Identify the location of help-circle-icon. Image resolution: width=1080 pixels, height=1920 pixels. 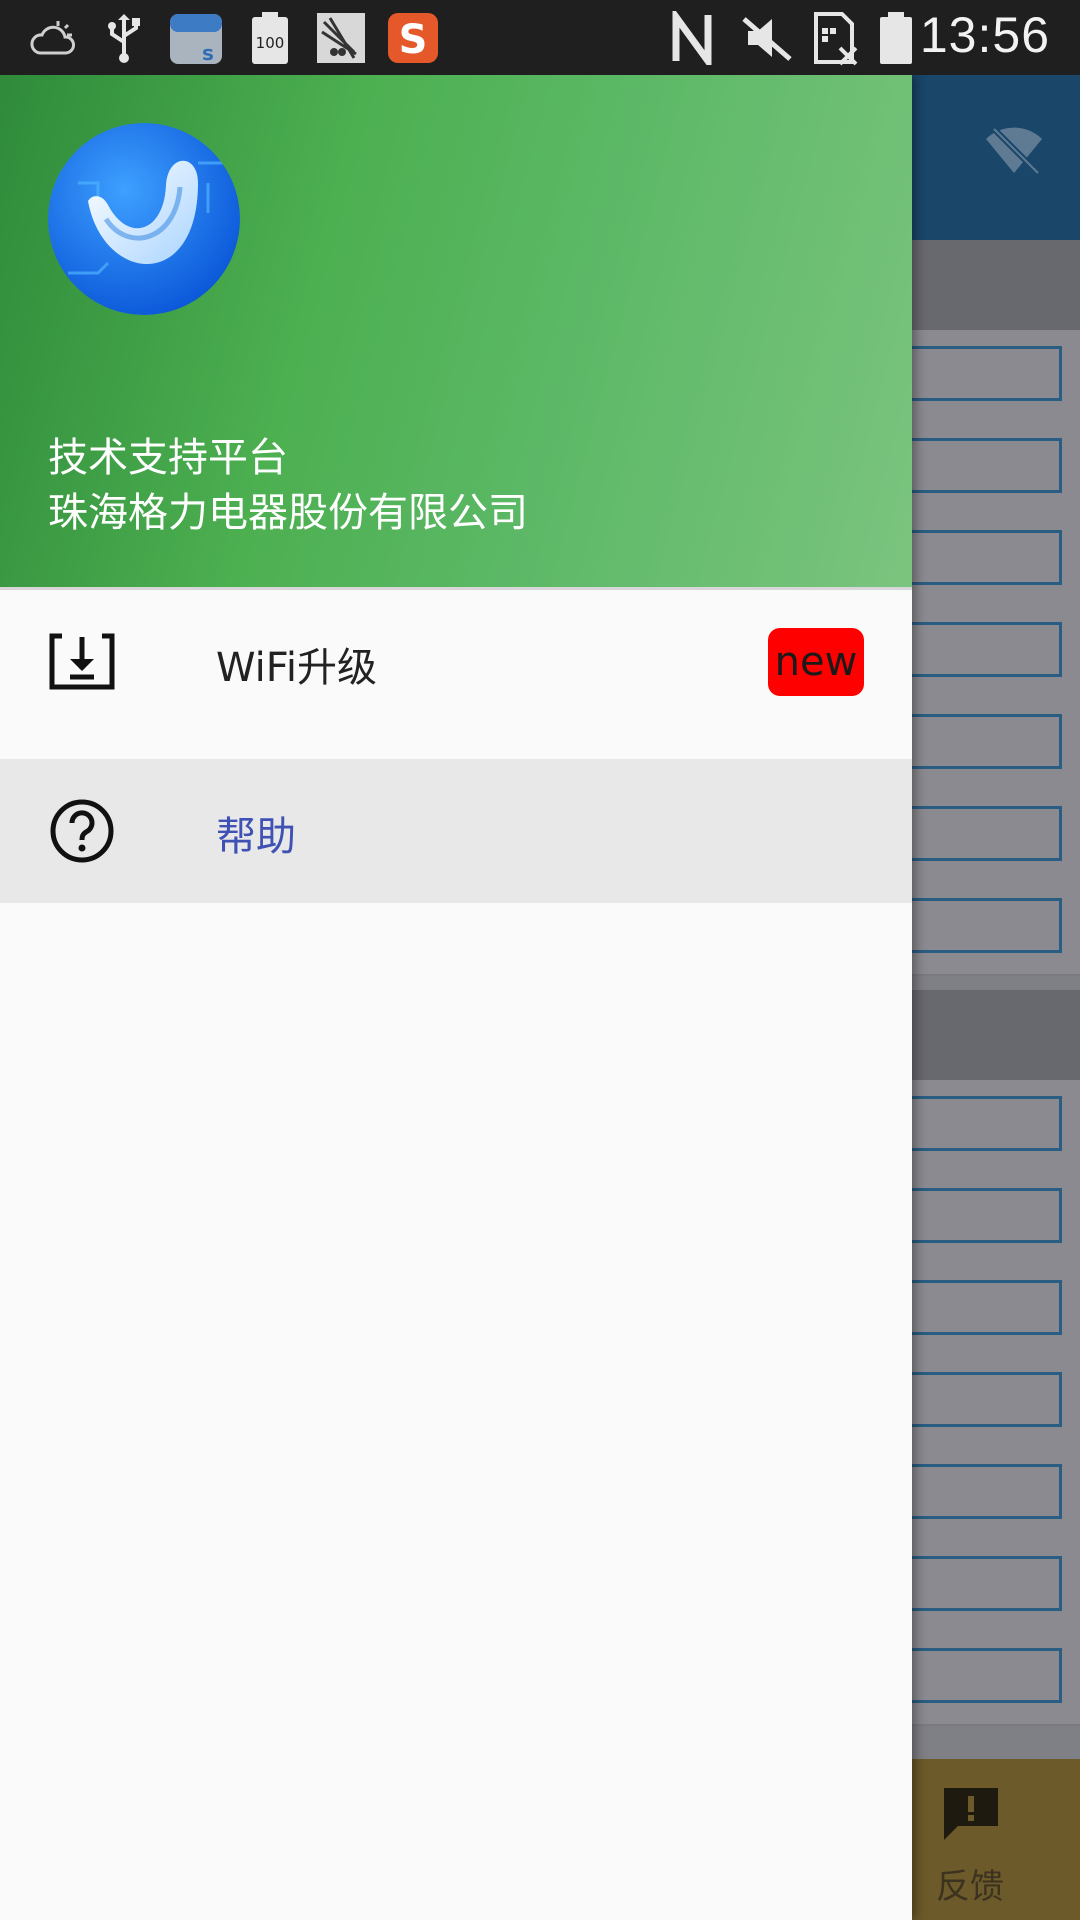
(82, 831).